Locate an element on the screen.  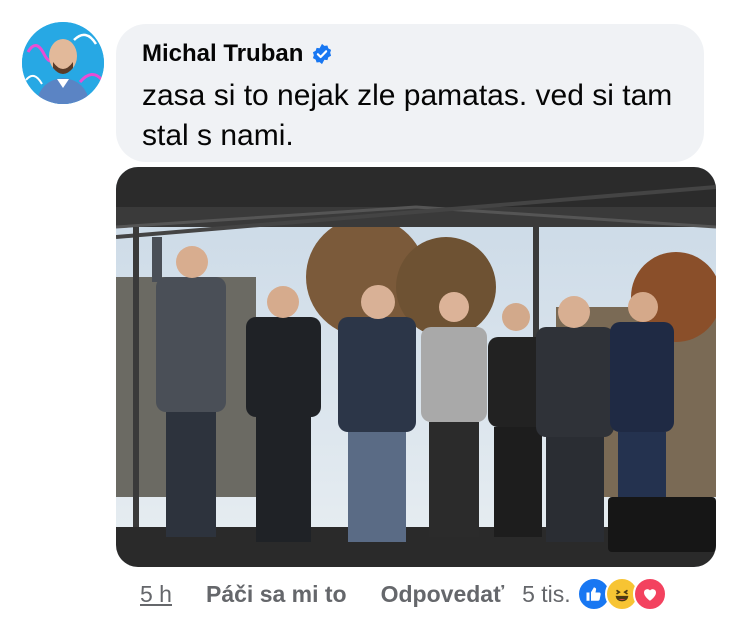
author: Michal Truban is located at coordinates (237, 54).